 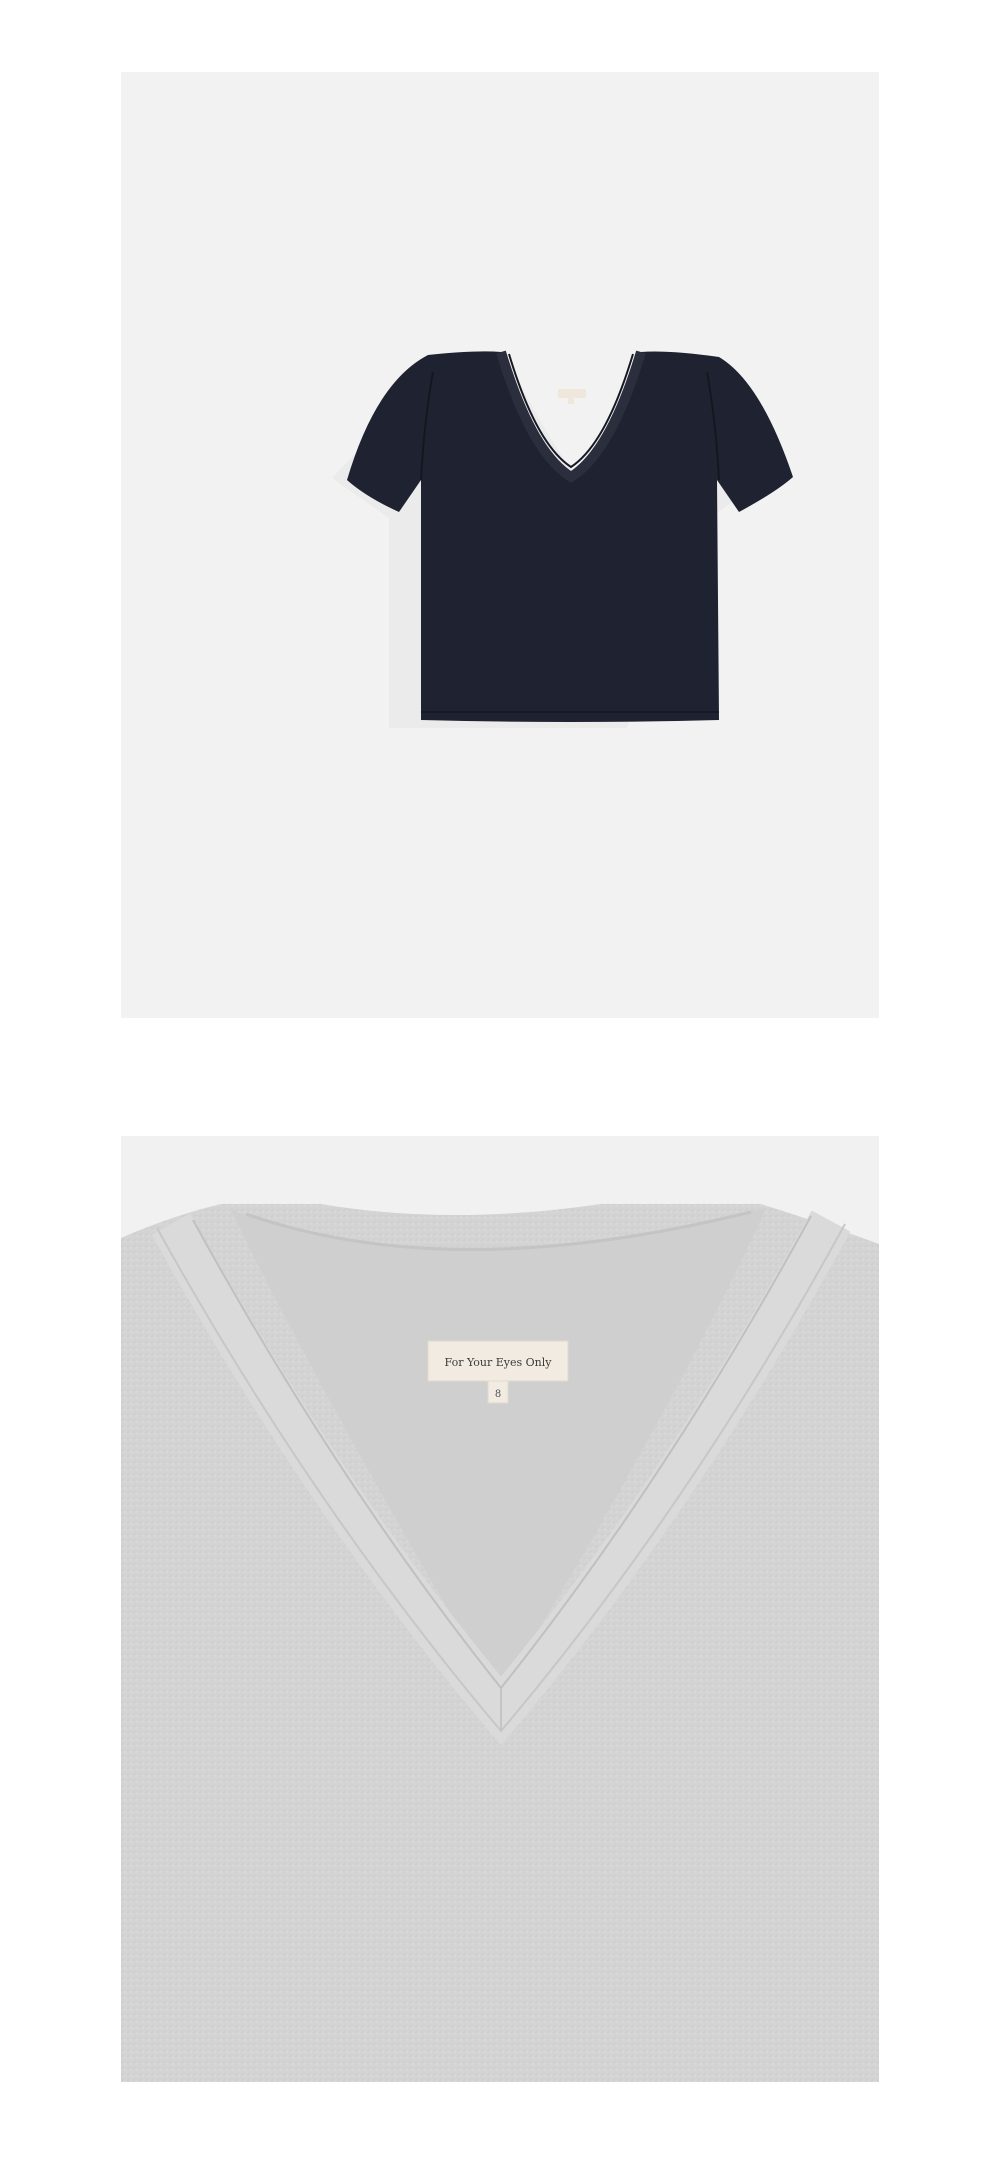 I want to click on size-label-text: 8, so click(x=498, y=1394).